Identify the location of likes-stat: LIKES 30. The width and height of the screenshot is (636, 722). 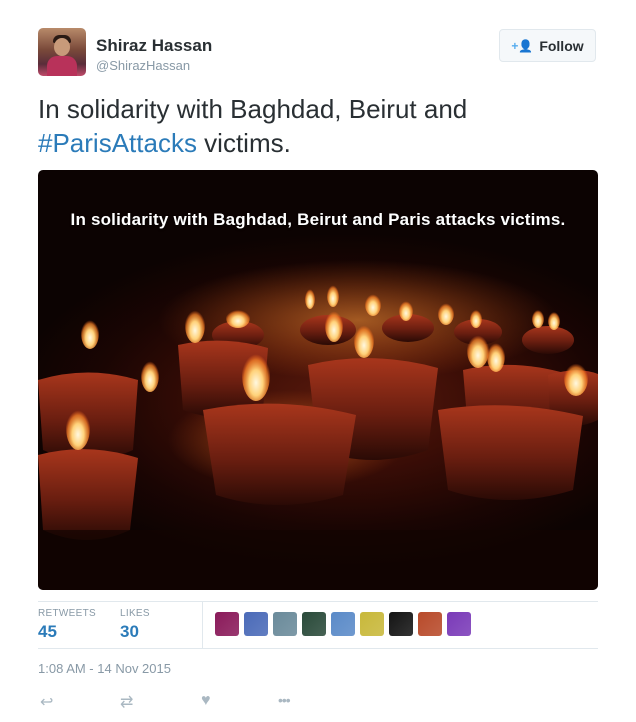
(135, 625).